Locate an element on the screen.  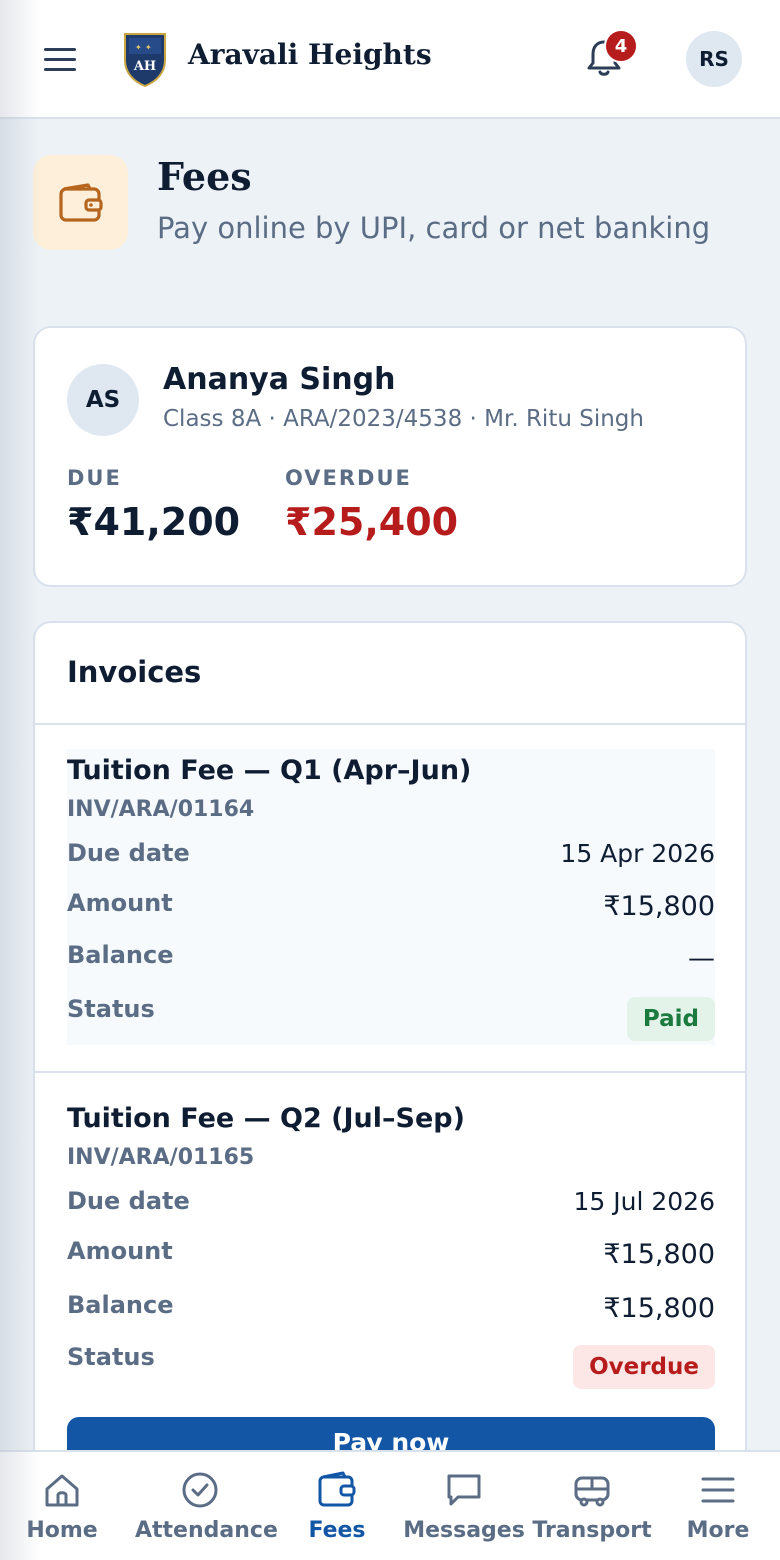
nav-label: Fees is located at coordinates (337, 1530).